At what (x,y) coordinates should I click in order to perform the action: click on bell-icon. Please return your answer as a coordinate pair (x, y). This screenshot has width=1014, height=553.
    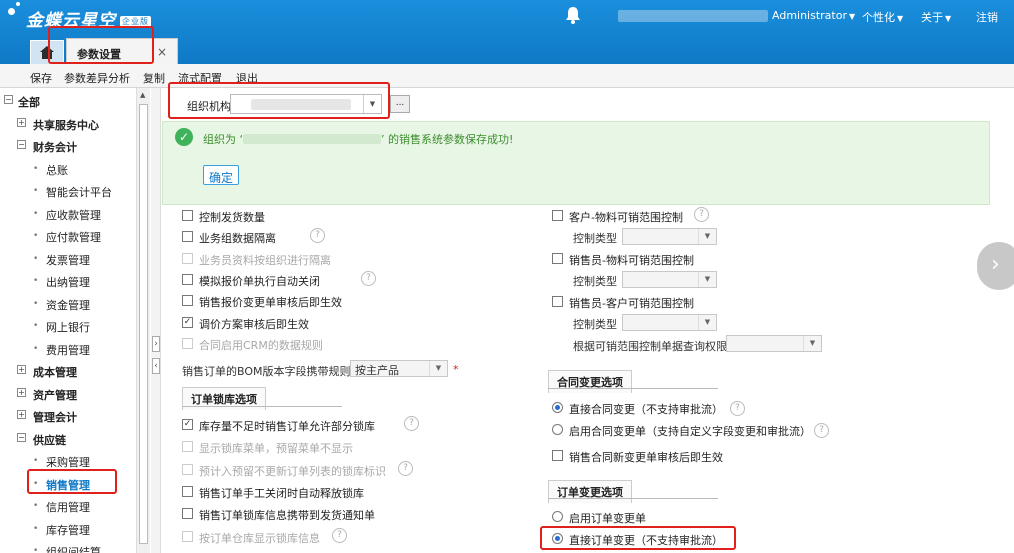
    Looking at the image, I should click on (573, 15).